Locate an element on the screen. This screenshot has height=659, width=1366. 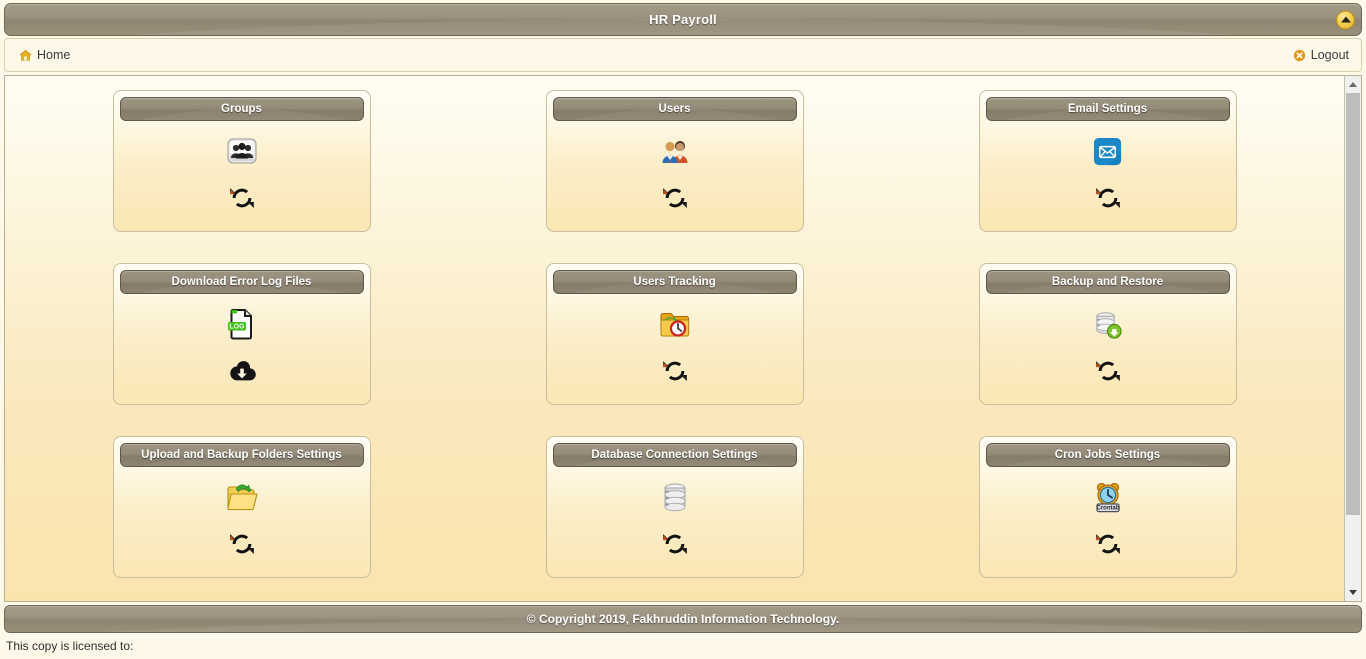
vertical-scrollbar is located at coordinates (1352, 338).